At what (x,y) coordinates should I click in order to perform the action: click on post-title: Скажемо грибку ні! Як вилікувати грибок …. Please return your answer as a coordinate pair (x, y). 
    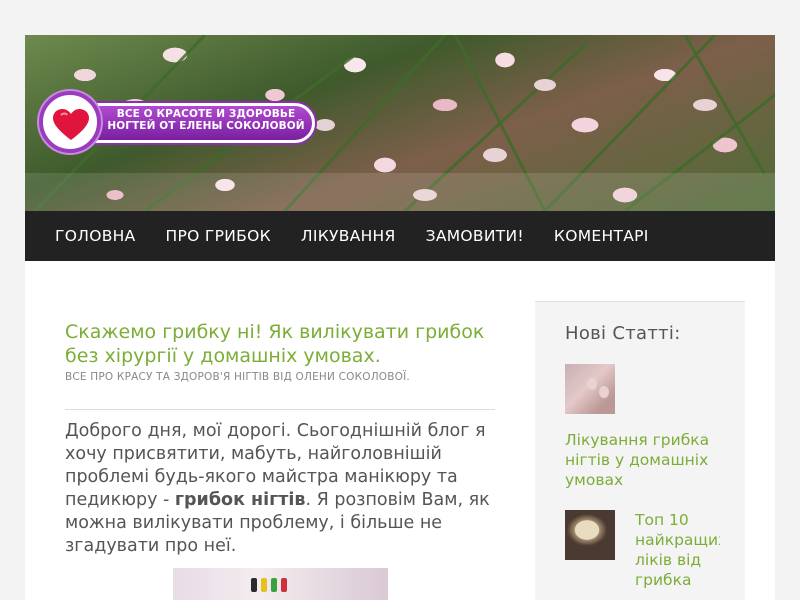
    Looking at the image, I should click on (280, 344).